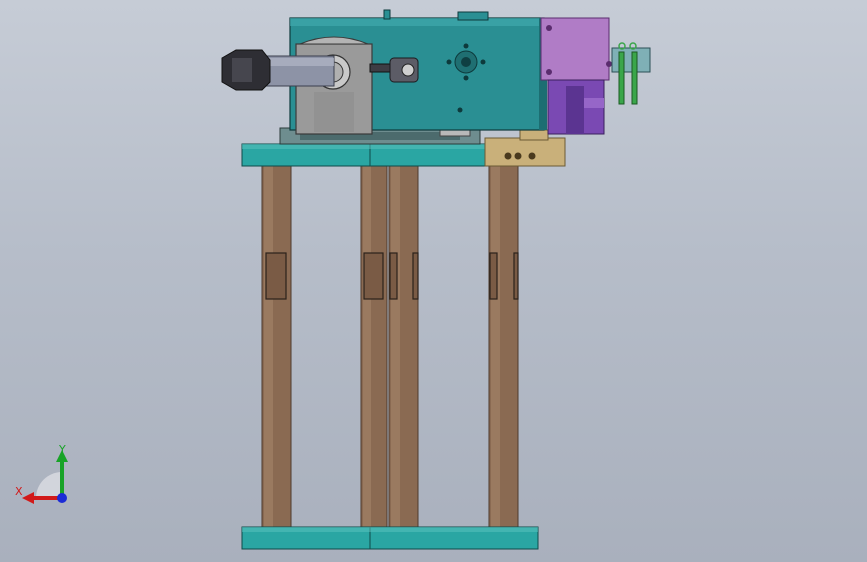 The width and height of the screenshot is (867, 562). I want to click on bottom-plate, so click(390, 538).